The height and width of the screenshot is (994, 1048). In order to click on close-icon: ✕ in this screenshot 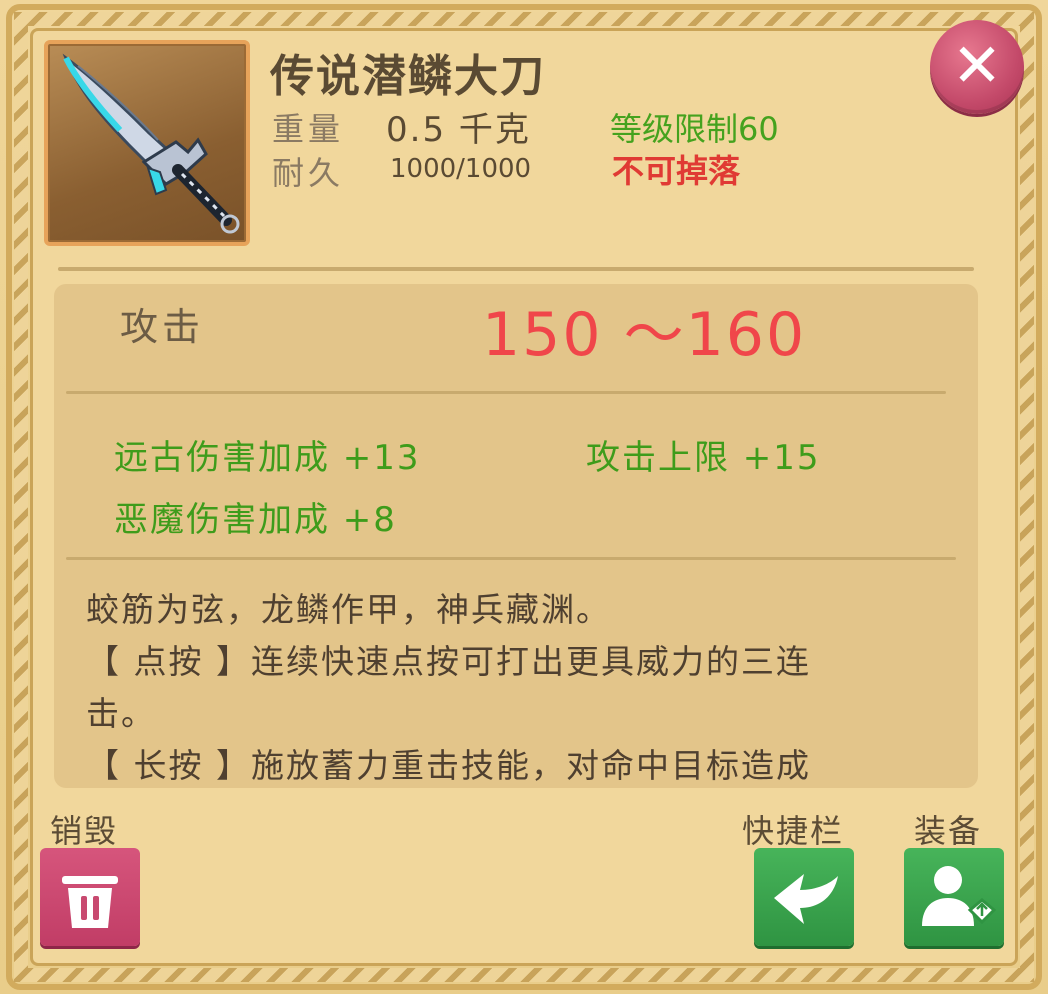, I will do `click(977, 66)`.